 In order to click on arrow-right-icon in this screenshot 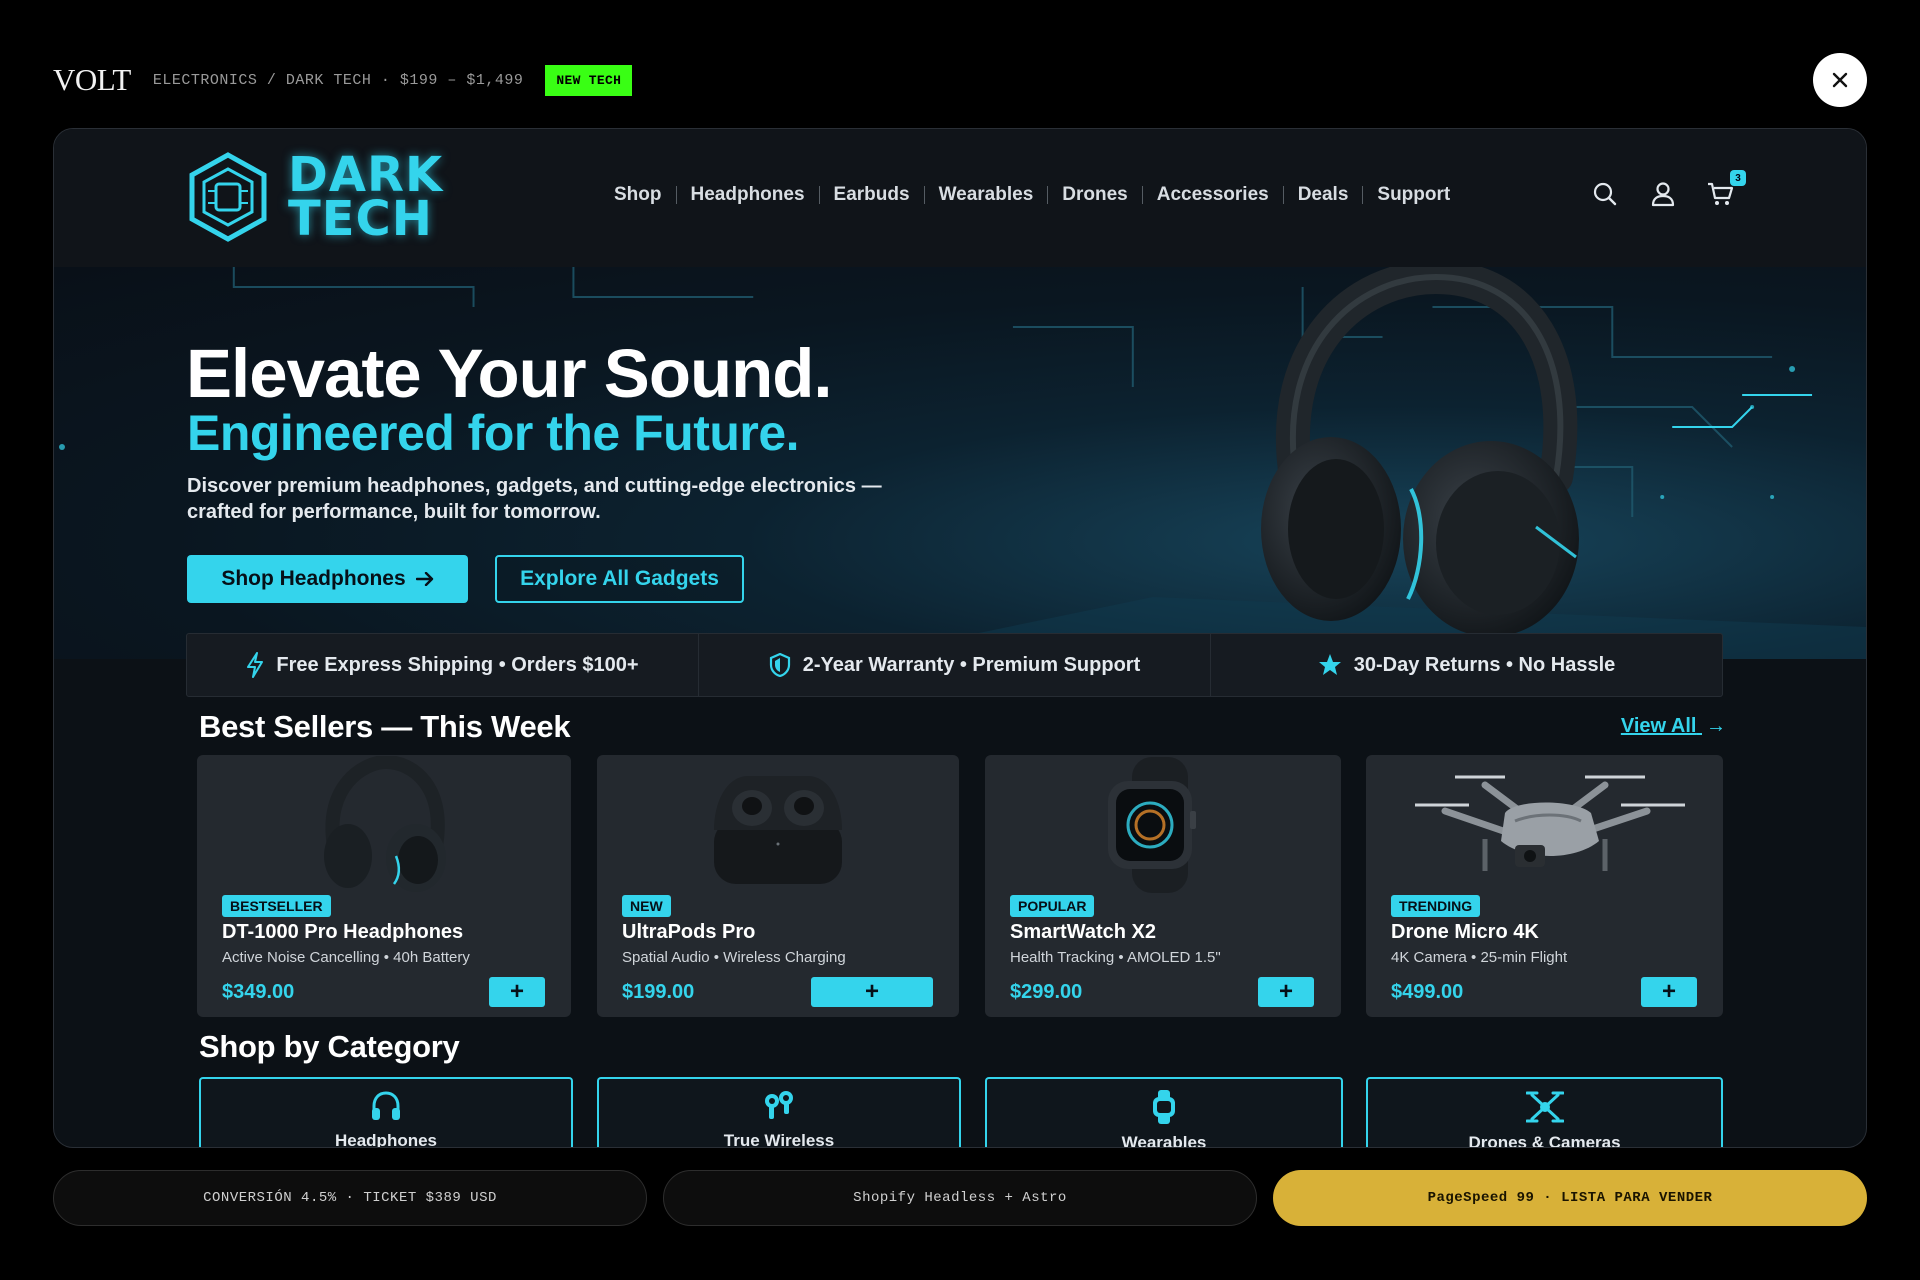, I will do `click(424, 579)`.